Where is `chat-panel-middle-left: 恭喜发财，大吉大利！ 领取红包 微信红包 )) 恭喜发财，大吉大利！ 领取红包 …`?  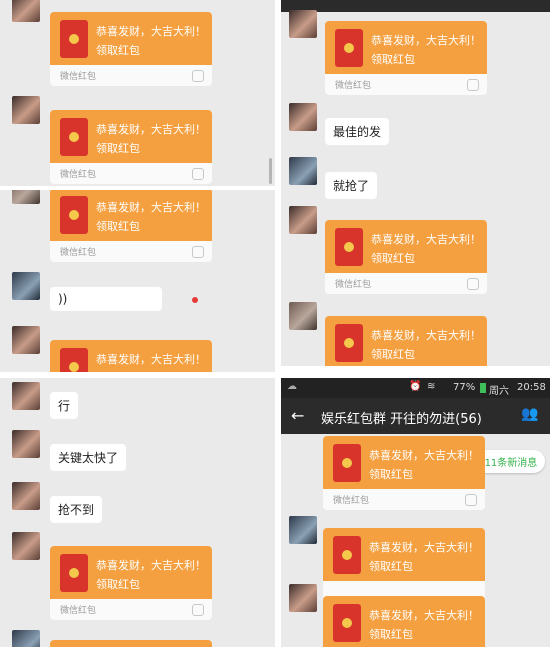
chat-panel-middle-left: 恭喜发财，大吉大利！ 领取红包 微信红包 )) 恭喜发财，大吉大利！ 领取红包 … is located at coordinates (137, 281).